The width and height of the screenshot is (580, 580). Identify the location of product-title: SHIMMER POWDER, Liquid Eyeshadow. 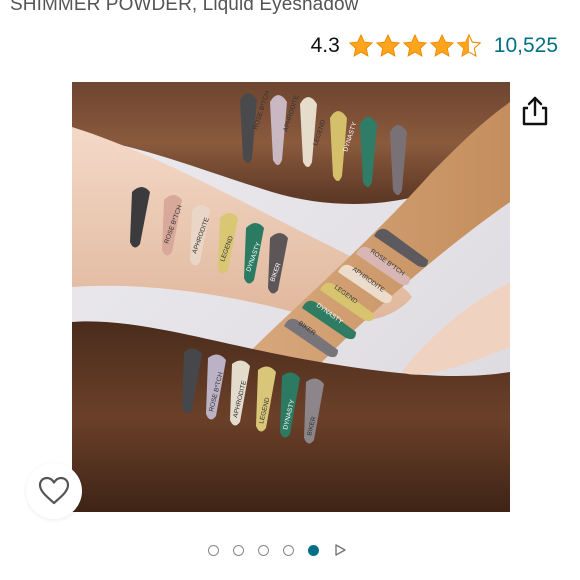
(184, 7).